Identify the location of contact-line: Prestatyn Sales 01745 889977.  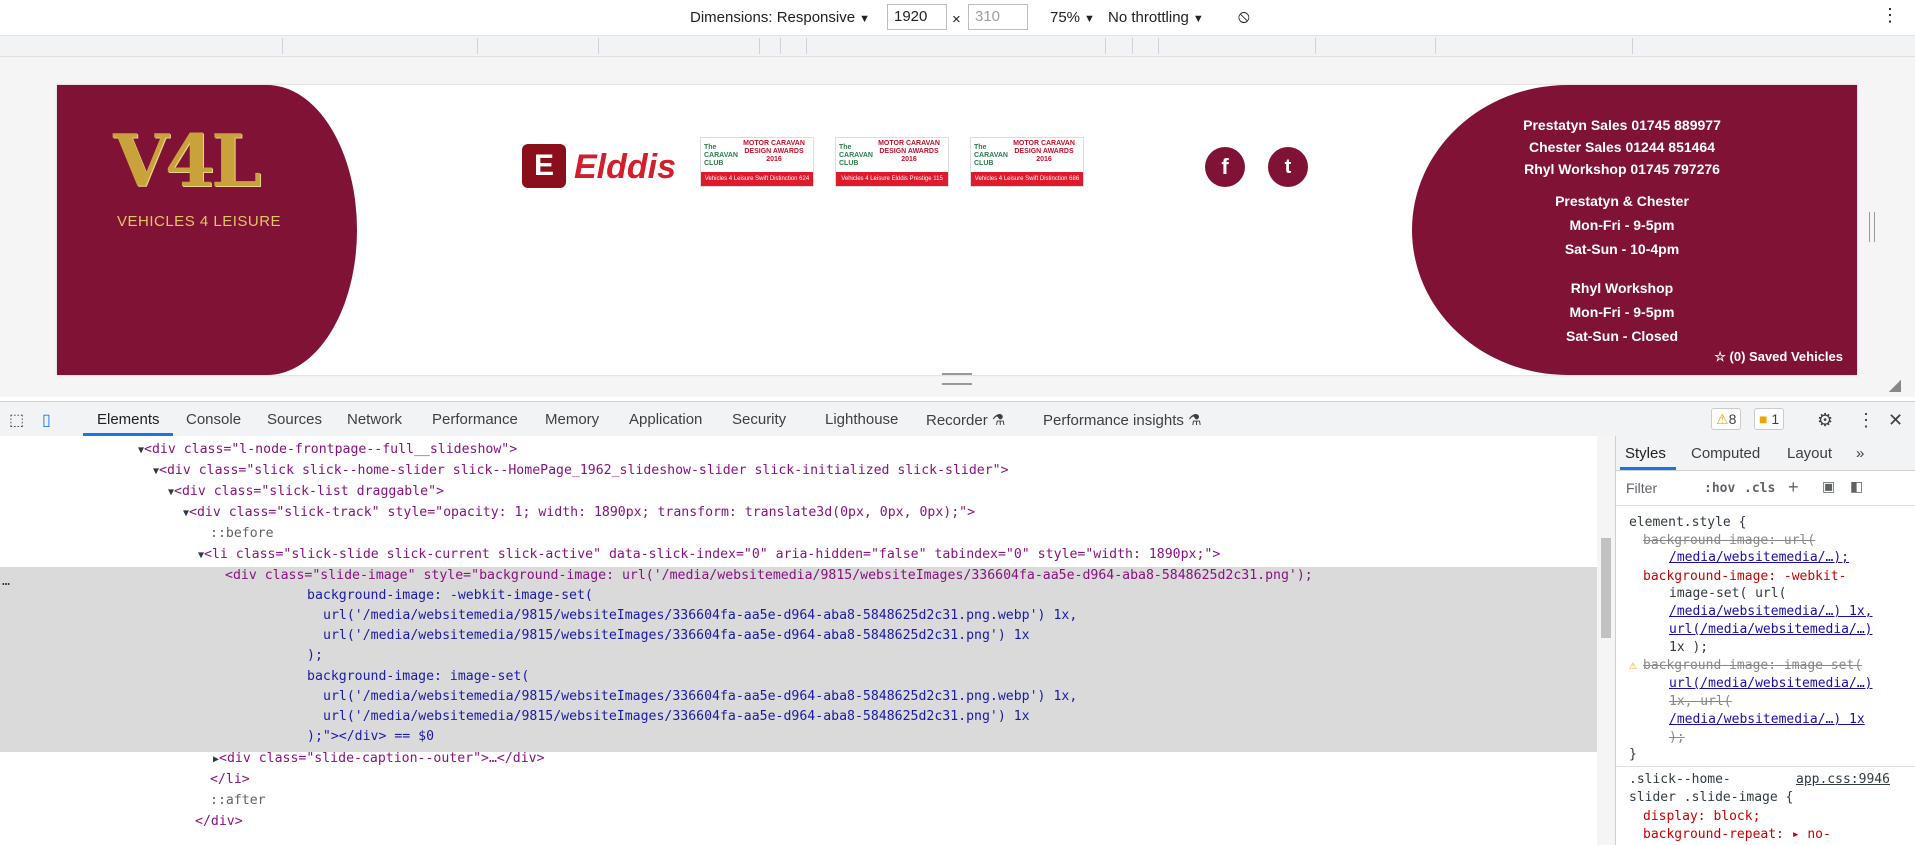
(1622, 125).